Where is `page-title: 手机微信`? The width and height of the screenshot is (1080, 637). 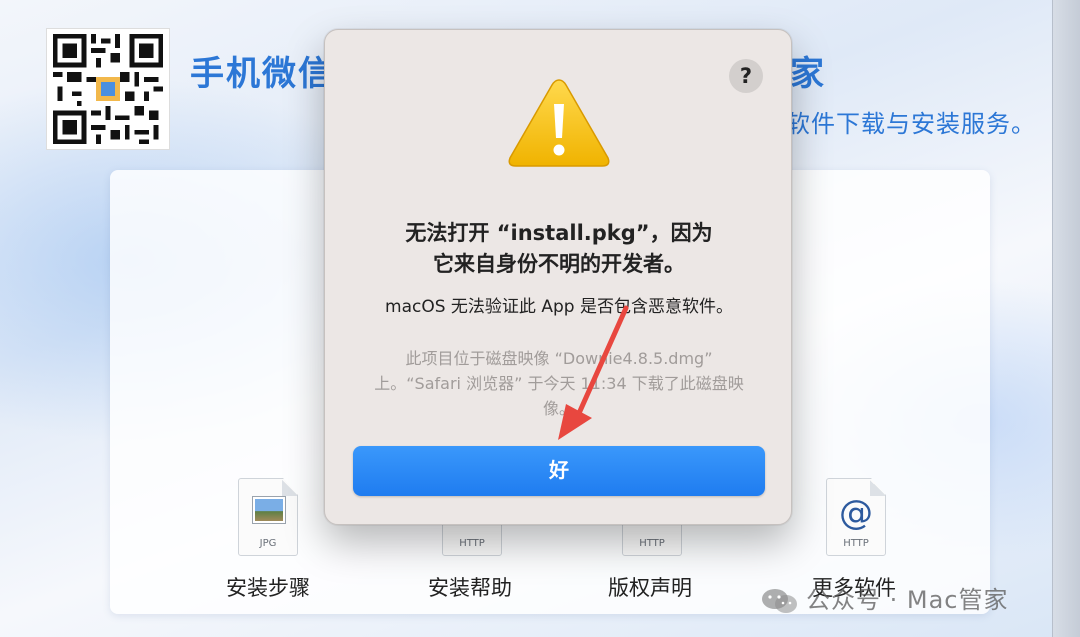
page-title: 手机微信 is located at coordinates (262, 74).